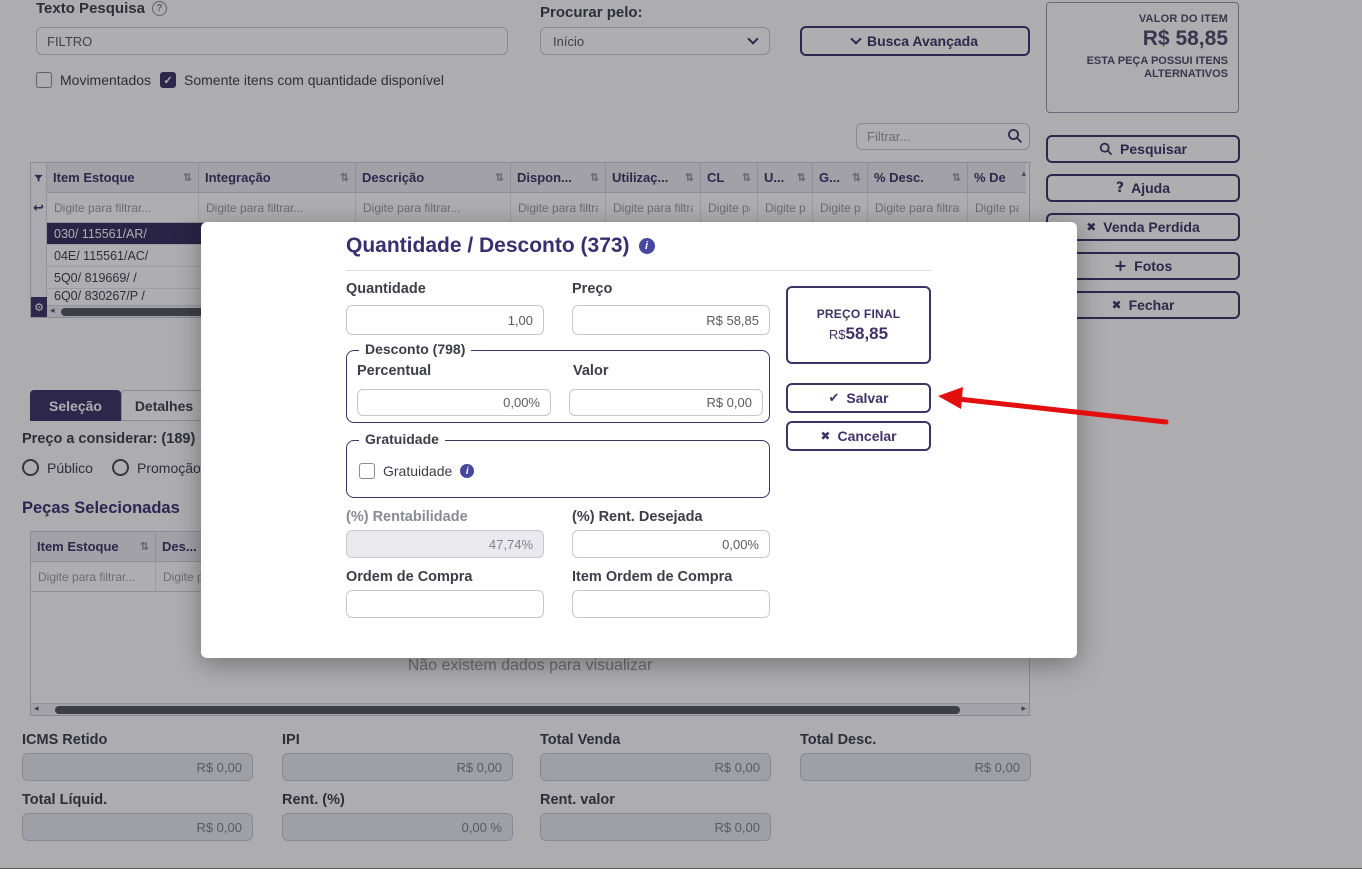 The width and height of the screenshot is (1362, 883). Describe the element at coordinates (858, 313) in the screenshot. I see `preco-final-label: PREÇO FINAL` at that location.